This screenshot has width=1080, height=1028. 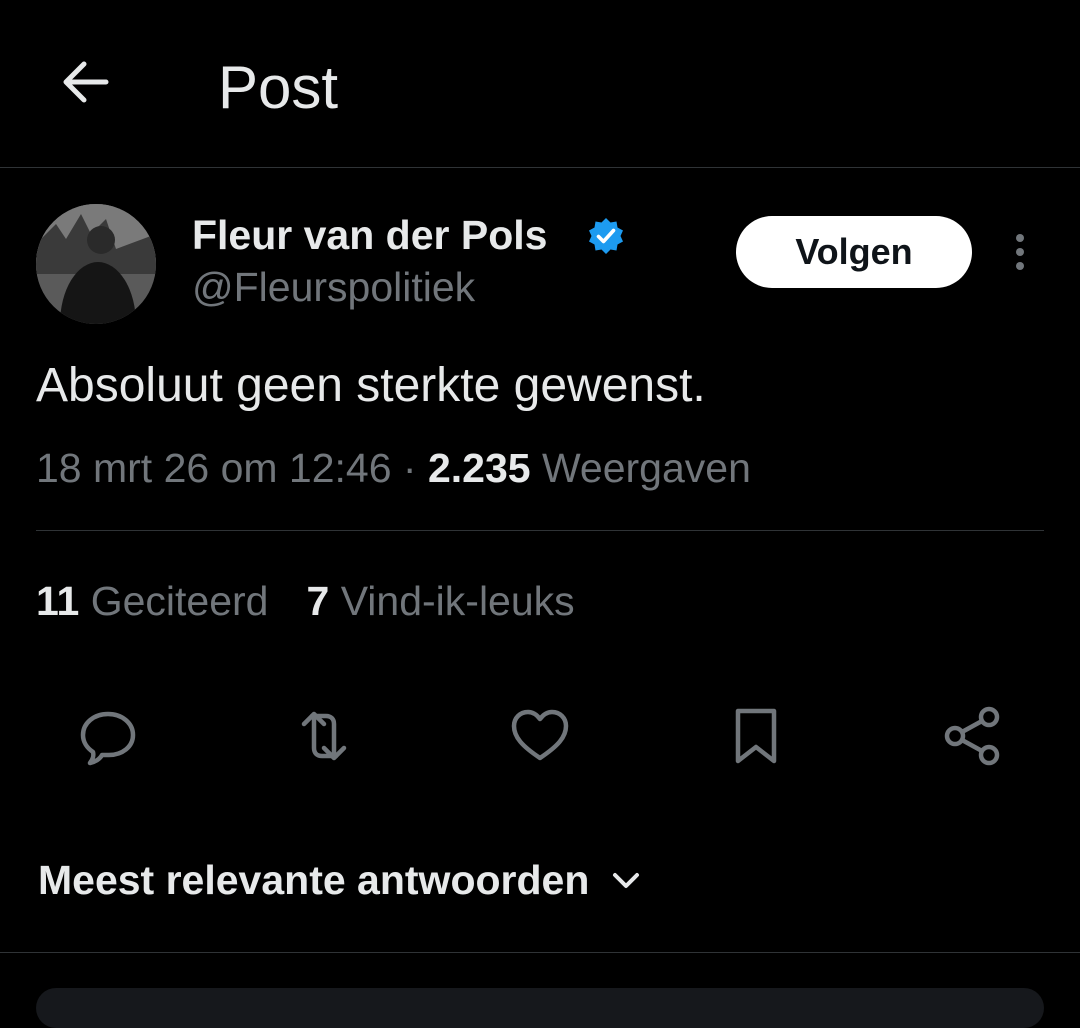 I want to click on quotes-count: 11, so click(x=58, y=601).